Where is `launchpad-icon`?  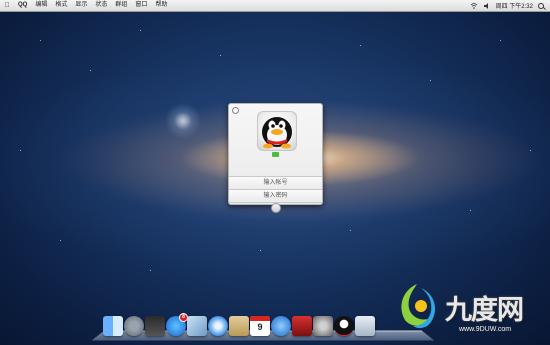
launchpad-icon is located at coordinates (134, 326).